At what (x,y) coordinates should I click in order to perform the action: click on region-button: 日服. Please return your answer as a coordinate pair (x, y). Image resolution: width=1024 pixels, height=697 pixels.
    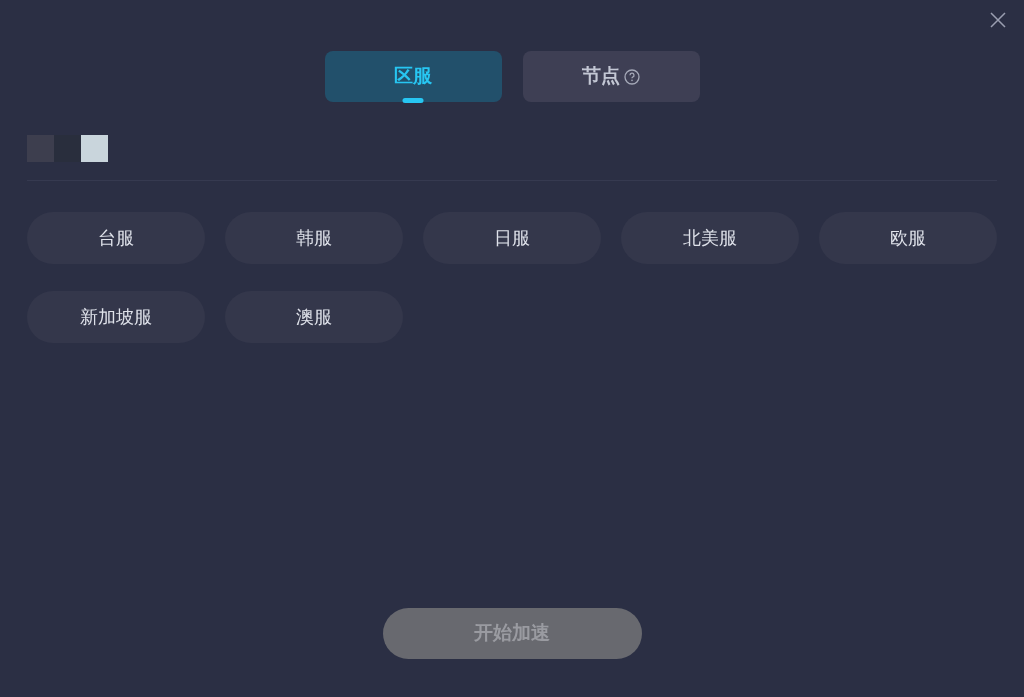
    Looking at the image, I should click on (512, 238).